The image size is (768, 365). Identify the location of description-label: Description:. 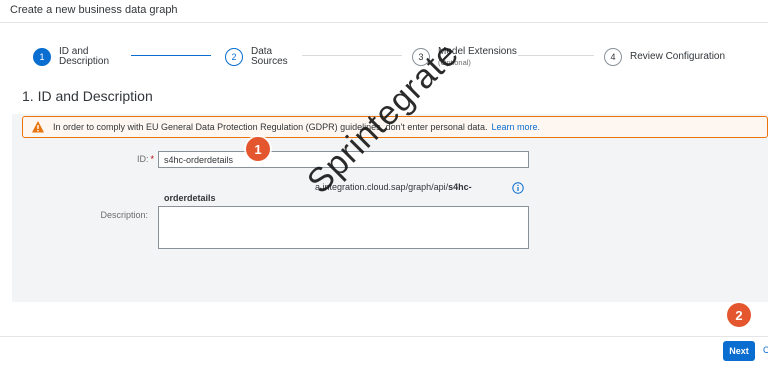
(124, 215).